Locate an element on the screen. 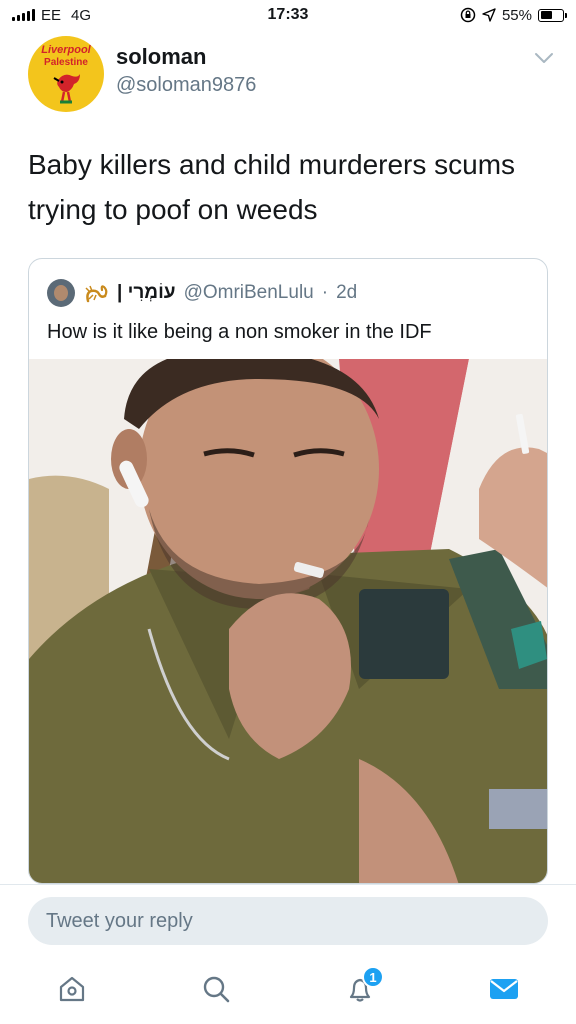 The height and width of the screenshot is (1024, 576). quote-display-name: עוֹמְרִי | is located at coordinates (146, 292).